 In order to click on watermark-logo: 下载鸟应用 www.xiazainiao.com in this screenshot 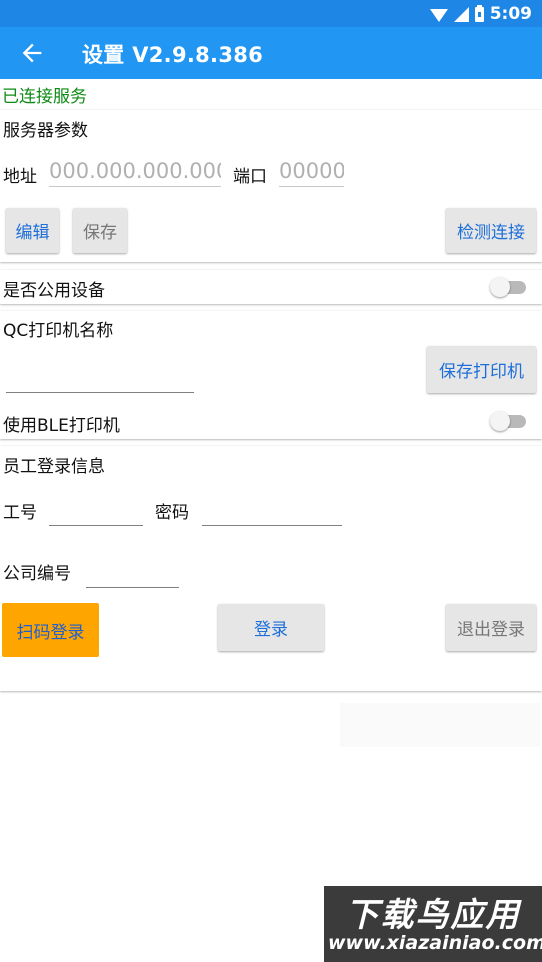, I will do `click(433, 924)`.